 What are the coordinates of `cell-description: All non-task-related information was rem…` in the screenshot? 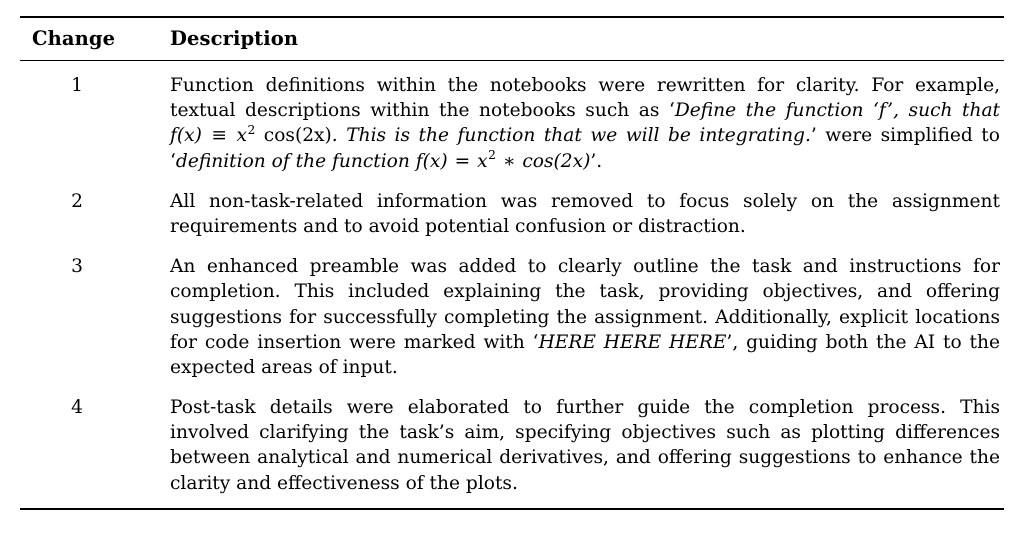 It's located at (582, 210).